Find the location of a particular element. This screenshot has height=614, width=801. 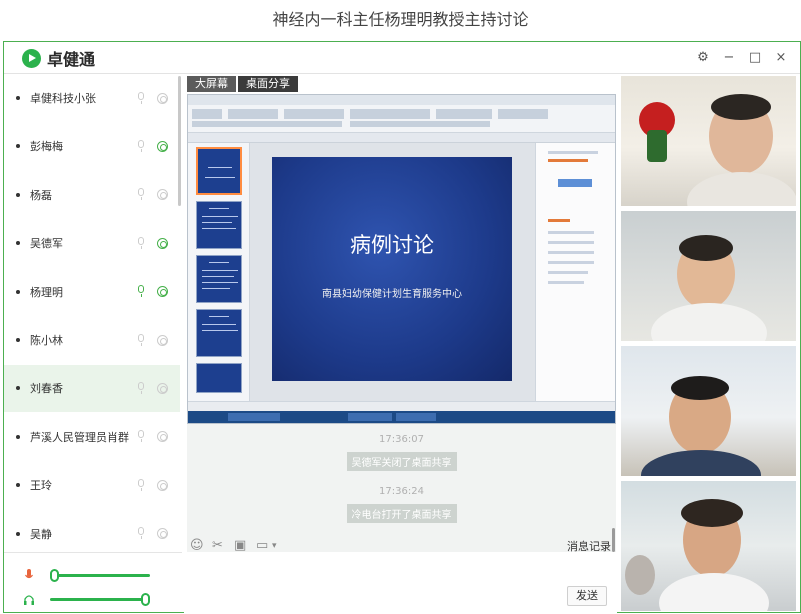

slide-thumbnails is located at coordinates (219, 272).